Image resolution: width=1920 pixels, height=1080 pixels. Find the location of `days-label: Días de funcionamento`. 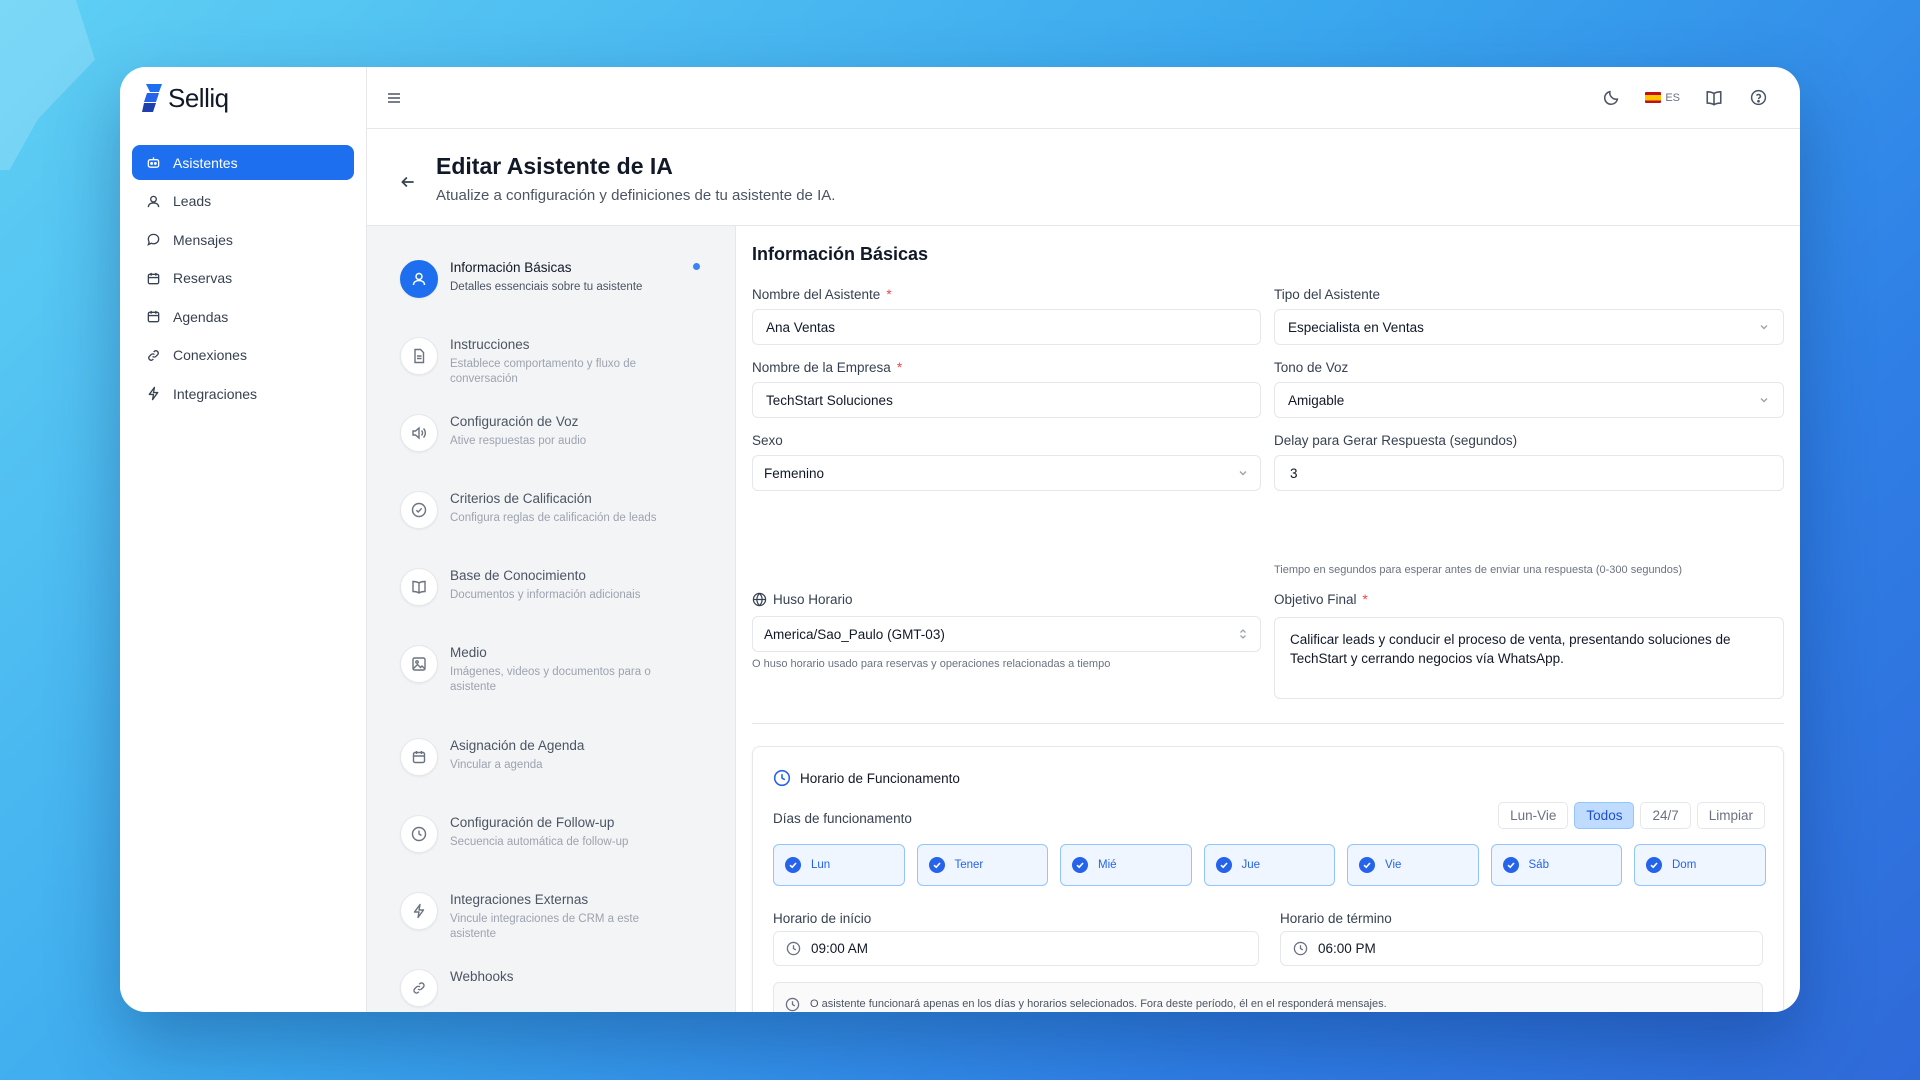

days-label: Días de funcionamento is located at coordinates (842, 818).